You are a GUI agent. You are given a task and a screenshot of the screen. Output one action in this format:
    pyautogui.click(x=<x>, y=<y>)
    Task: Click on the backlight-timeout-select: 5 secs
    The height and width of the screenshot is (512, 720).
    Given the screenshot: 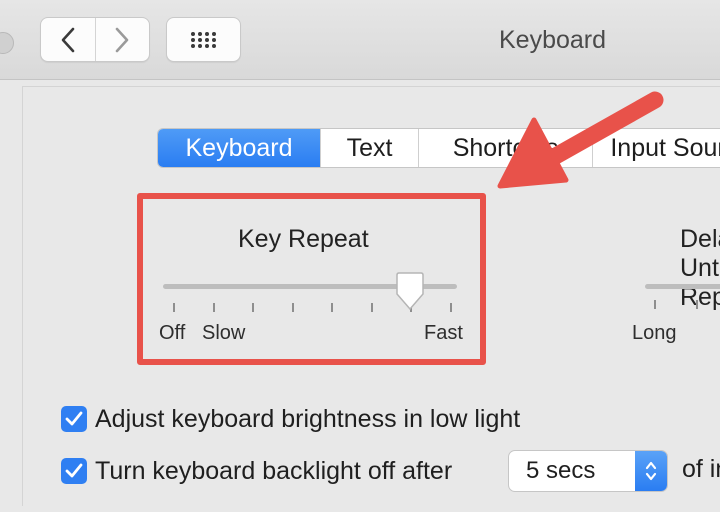 What is the action you would take?
    pyautogui.click(x=588, y=471)
    